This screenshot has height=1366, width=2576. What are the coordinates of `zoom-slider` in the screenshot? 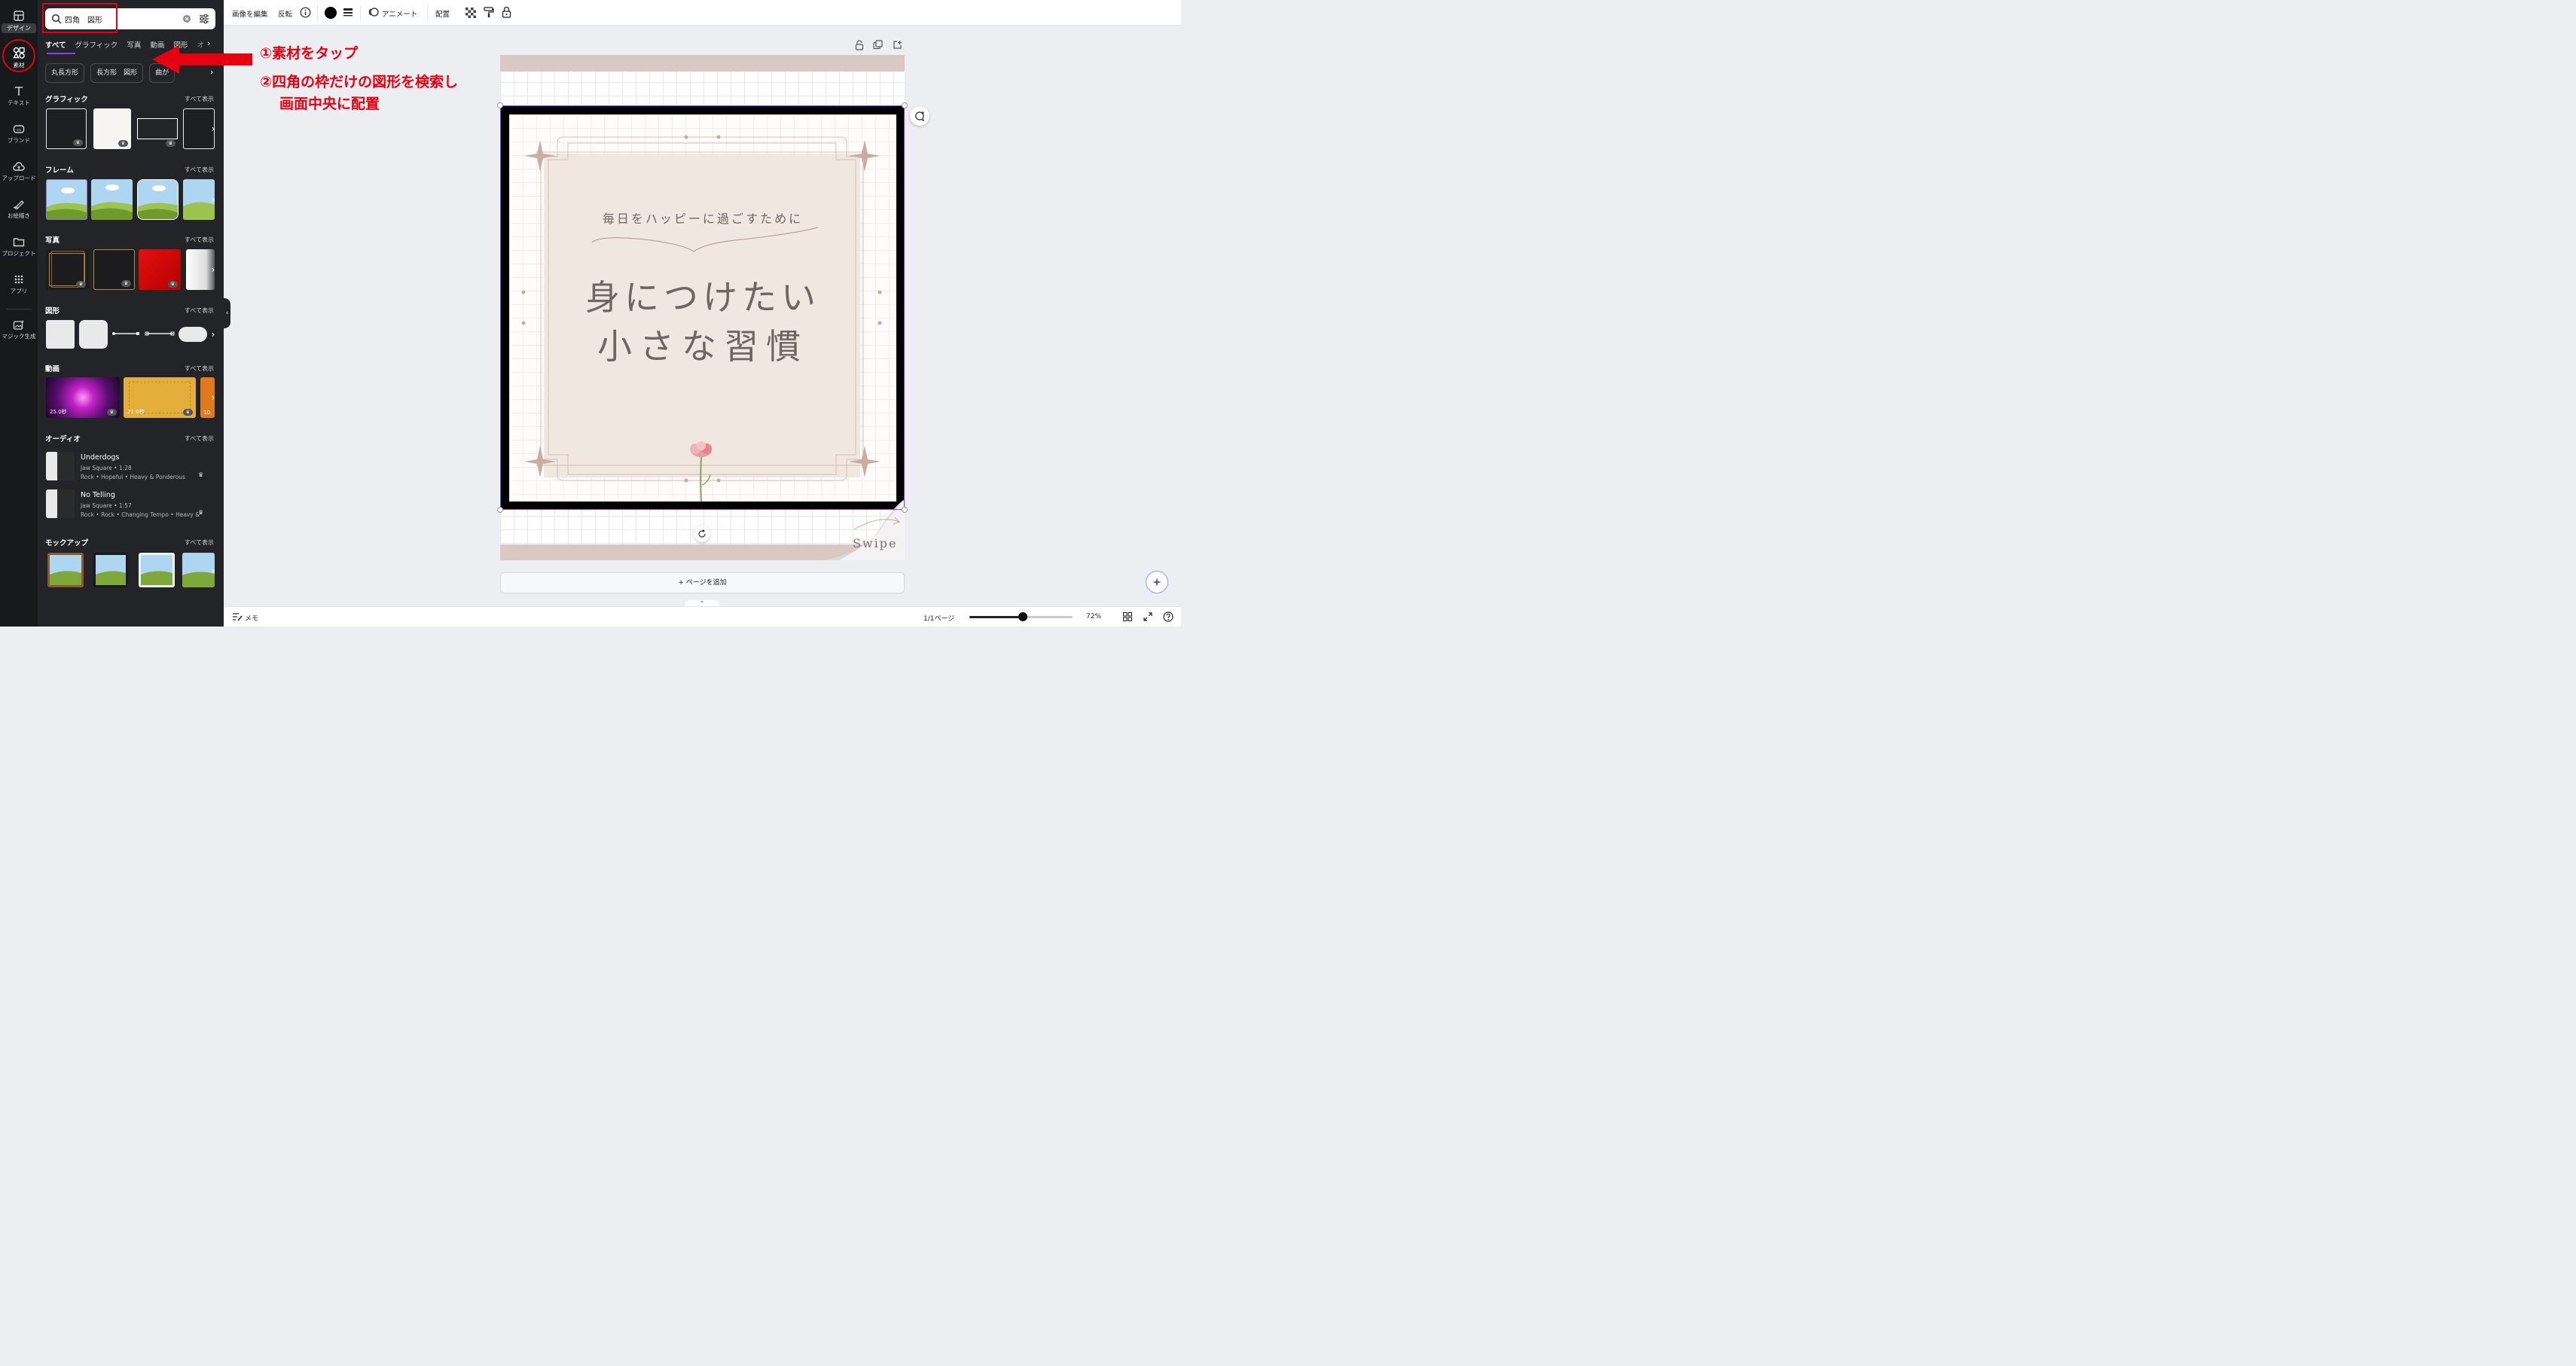 It's located at (1021, 616).